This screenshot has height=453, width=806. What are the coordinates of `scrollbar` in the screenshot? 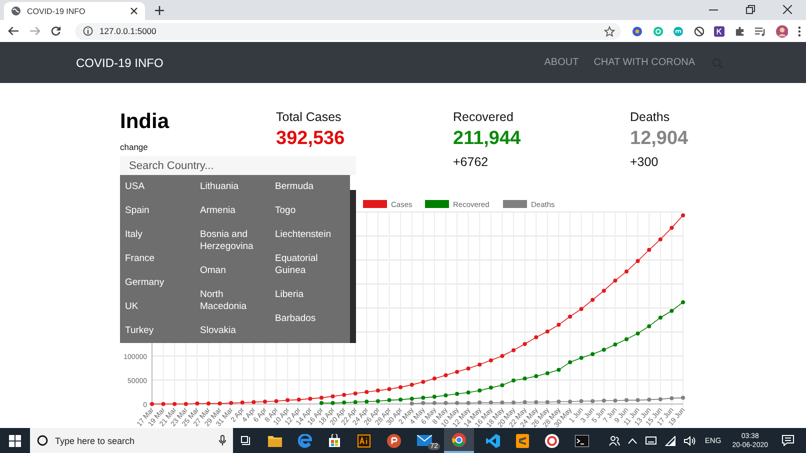 It's located at (353, 266).